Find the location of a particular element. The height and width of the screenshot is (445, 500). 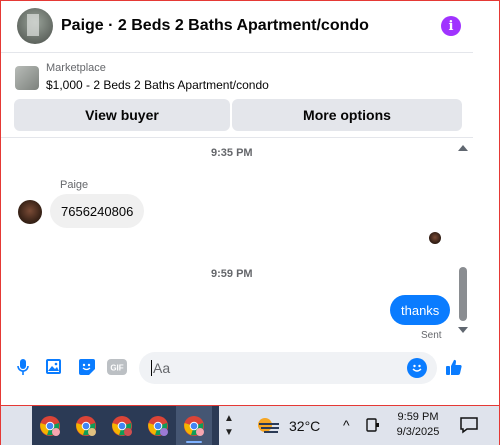

message-composer: GIF Aa is located at coordinates (237, 367).